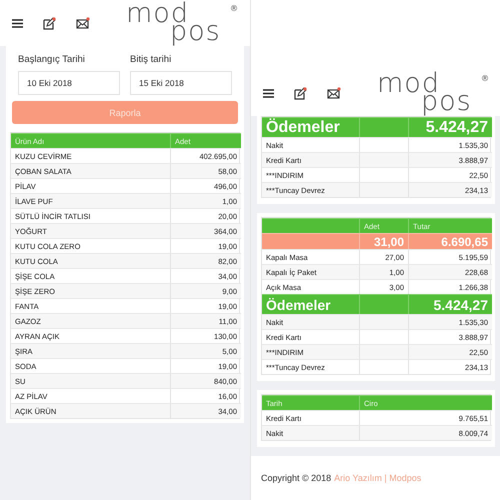 This screenshot has width=500, height=500. Describe the element at coordinates (151, 59) in the screenshot. I see `field-label: Bitiş tarihi` at that location.